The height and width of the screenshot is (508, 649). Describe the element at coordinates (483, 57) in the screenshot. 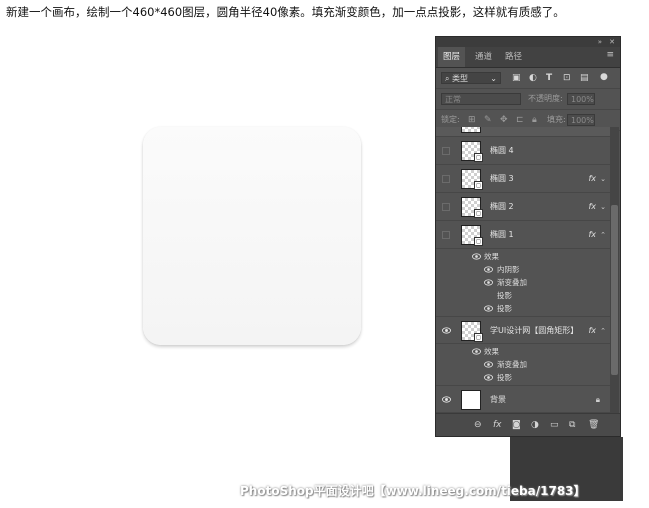

I see `tab-channels: 通道` at that location.